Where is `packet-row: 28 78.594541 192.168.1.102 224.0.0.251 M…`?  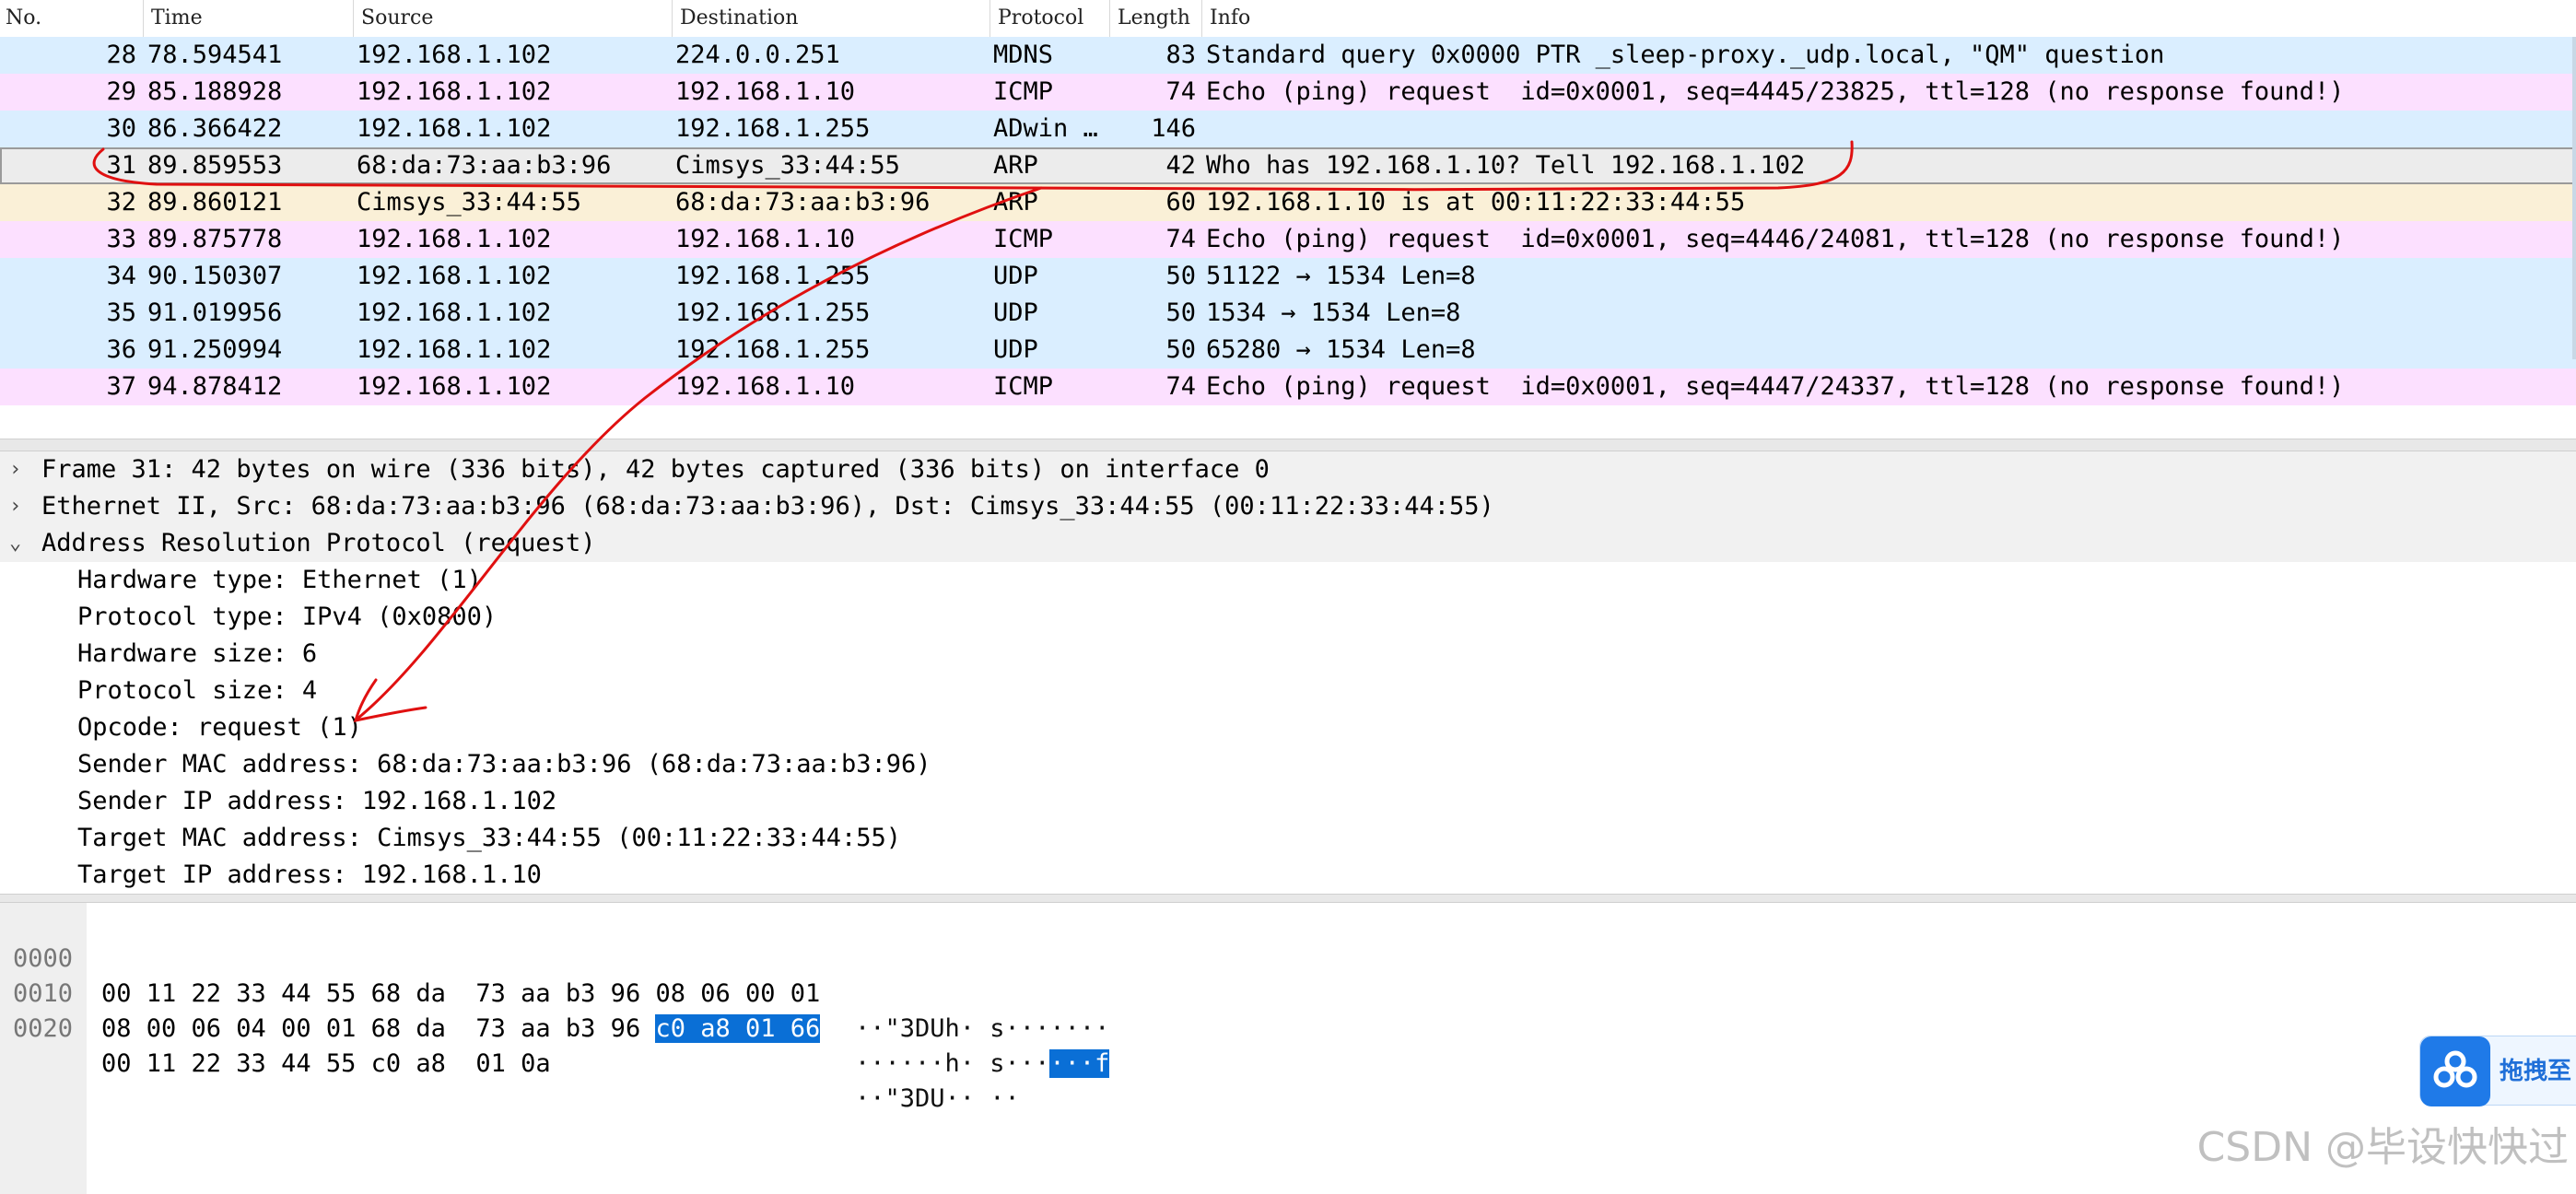 packet-row: 28 78.594541 192.168.1.102 224.0.0.251 M… is located at coordinates (1288, 55).